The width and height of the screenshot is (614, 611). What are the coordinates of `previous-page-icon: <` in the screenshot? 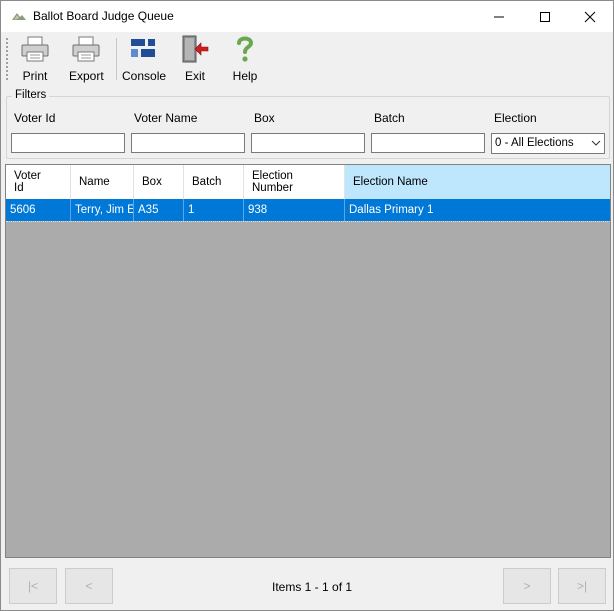 It's located at (89, 586).